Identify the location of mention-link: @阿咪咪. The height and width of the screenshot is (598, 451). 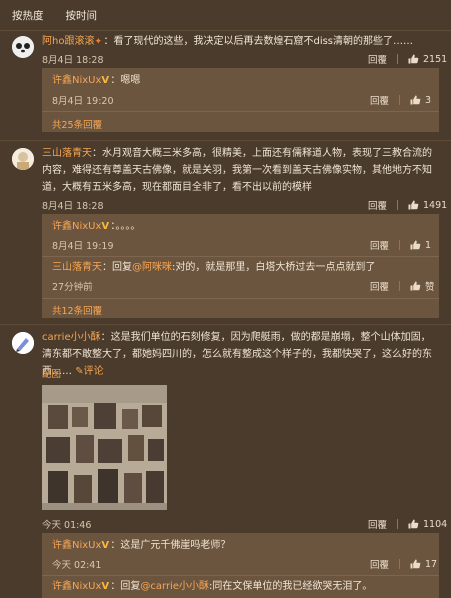
(152, 267).